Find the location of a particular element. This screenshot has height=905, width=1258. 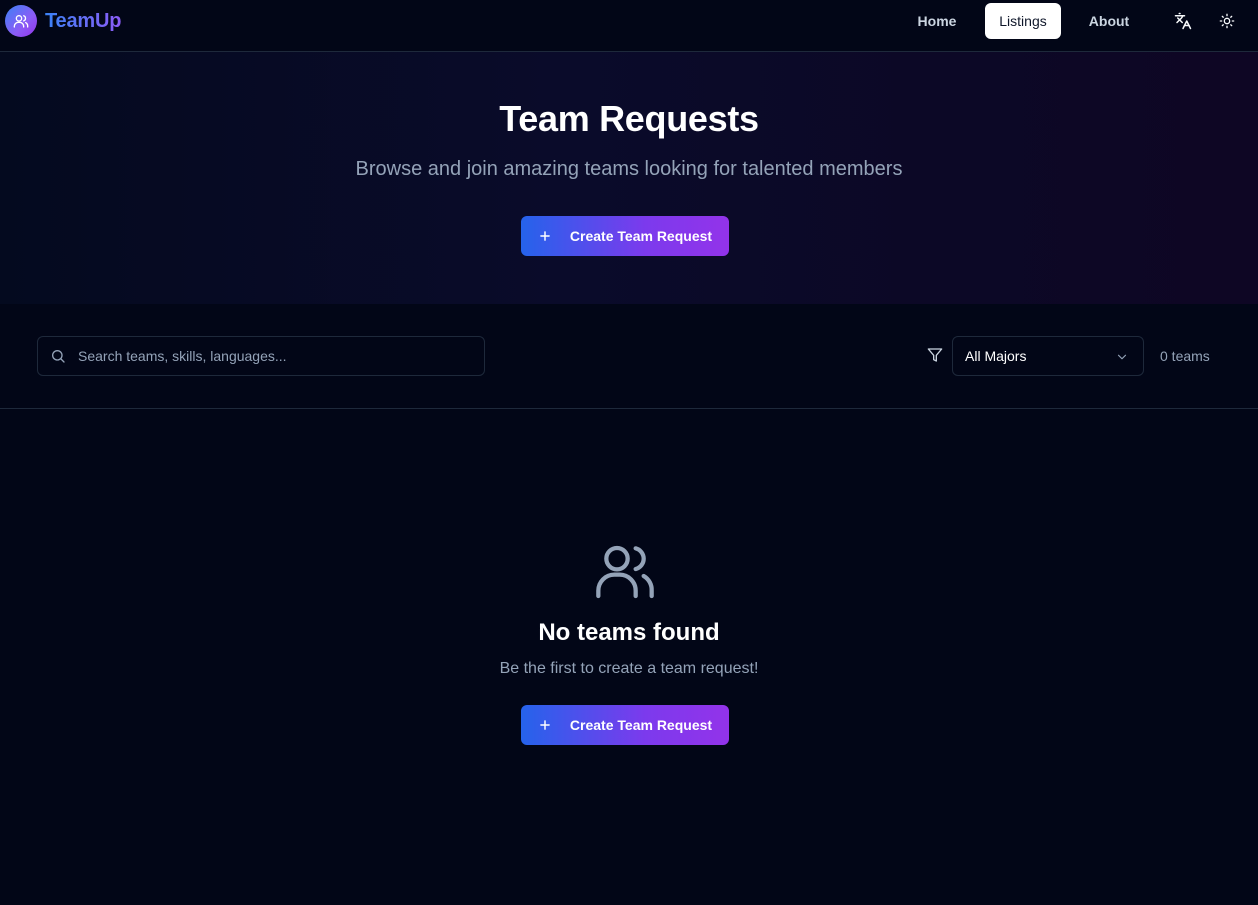

sun-icon is located at coordinates (1227, 21).